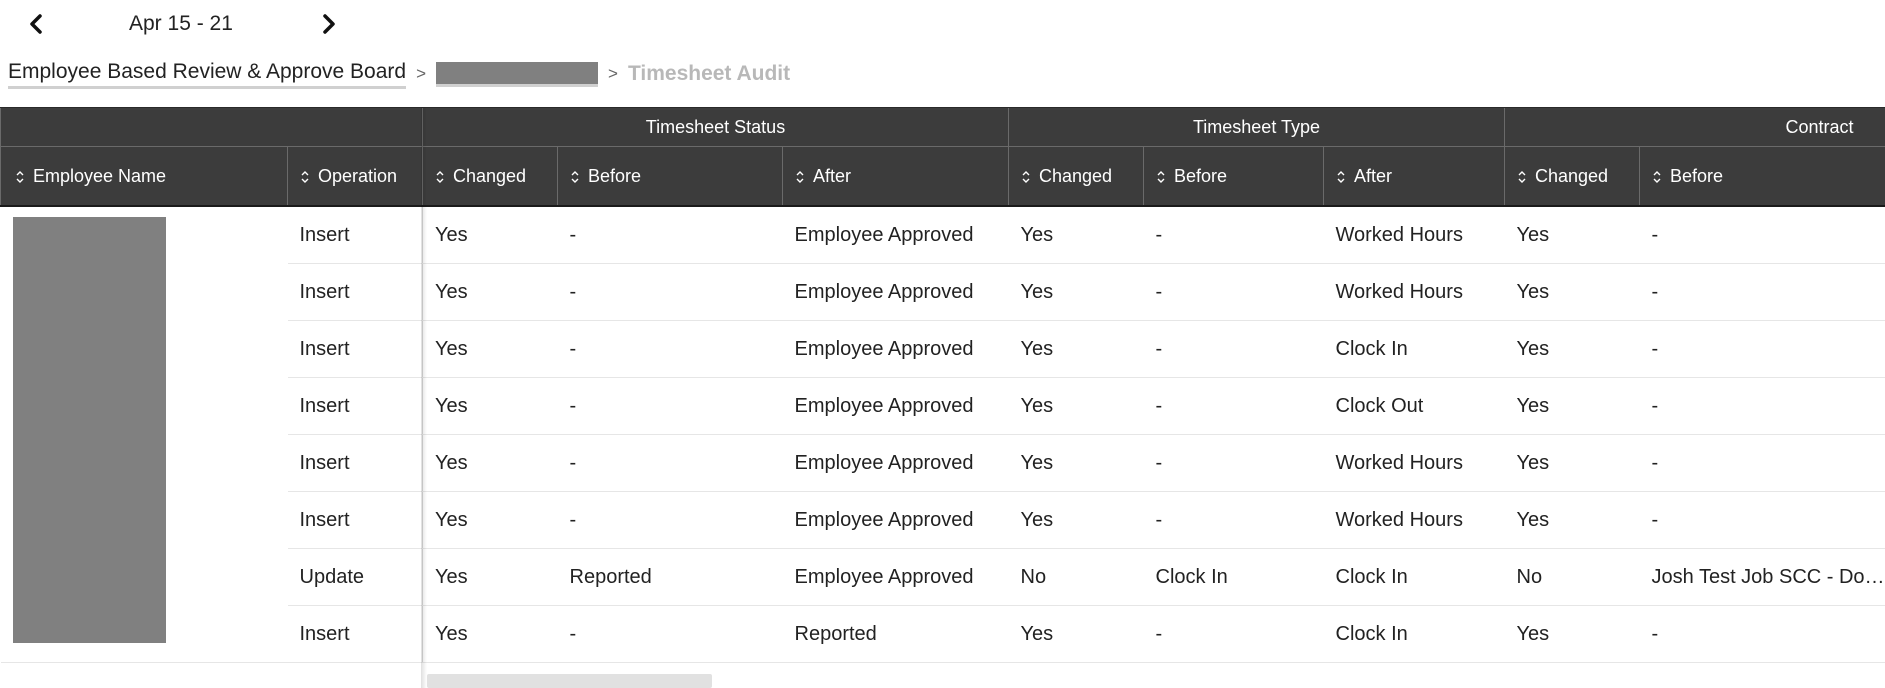 This screenshot has height=688, width=1885. What do you see at coordinates (517, 74) in the screenshot?
I see `breadcrumb-redacted-link` at bounding box center [517, 74].